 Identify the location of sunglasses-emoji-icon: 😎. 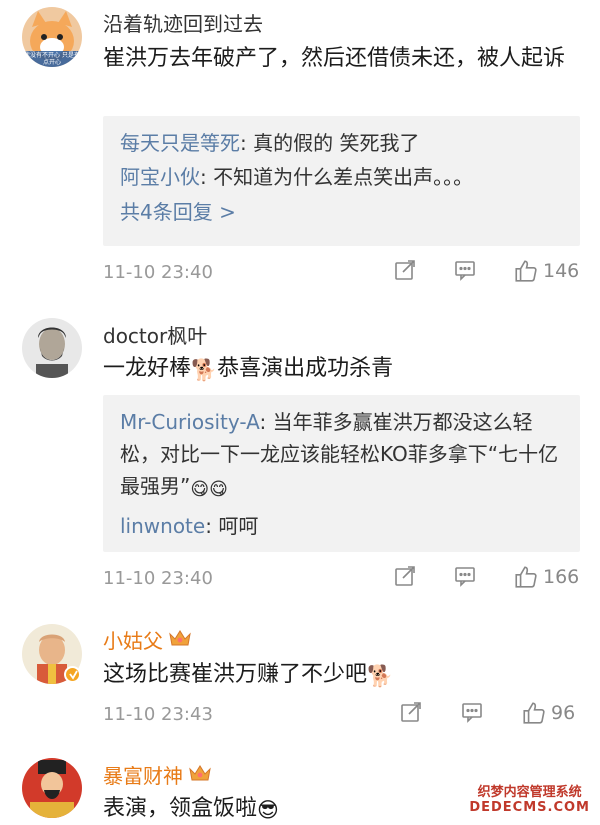
(268, 810).